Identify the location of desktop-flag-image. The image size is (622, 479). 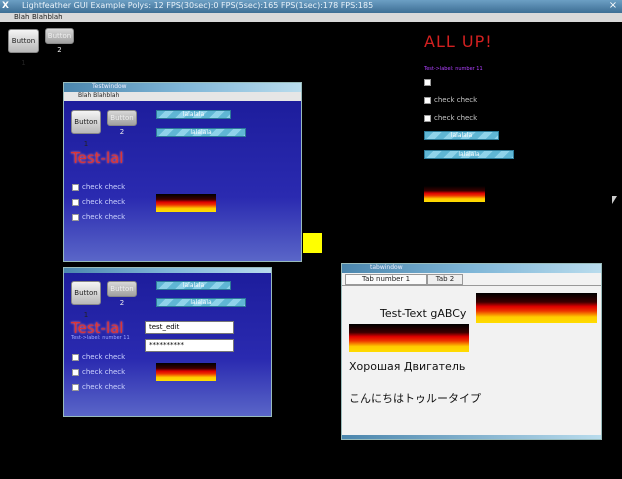
(454, 194).